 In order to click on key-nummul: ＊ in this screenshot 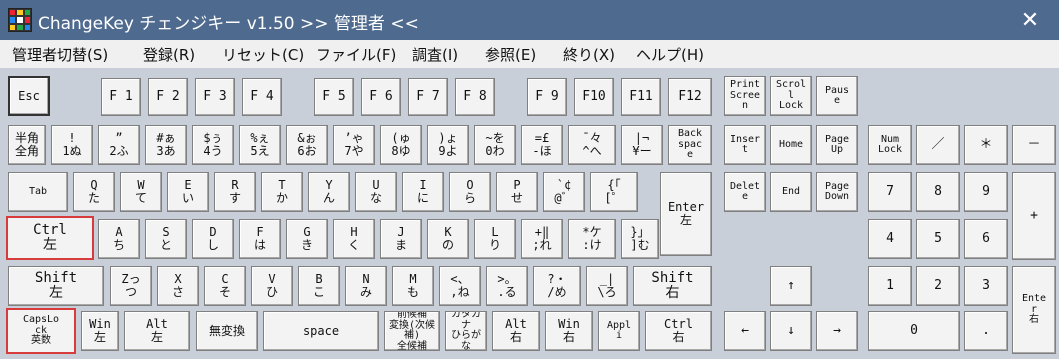, I will do `click(986, 145)`.